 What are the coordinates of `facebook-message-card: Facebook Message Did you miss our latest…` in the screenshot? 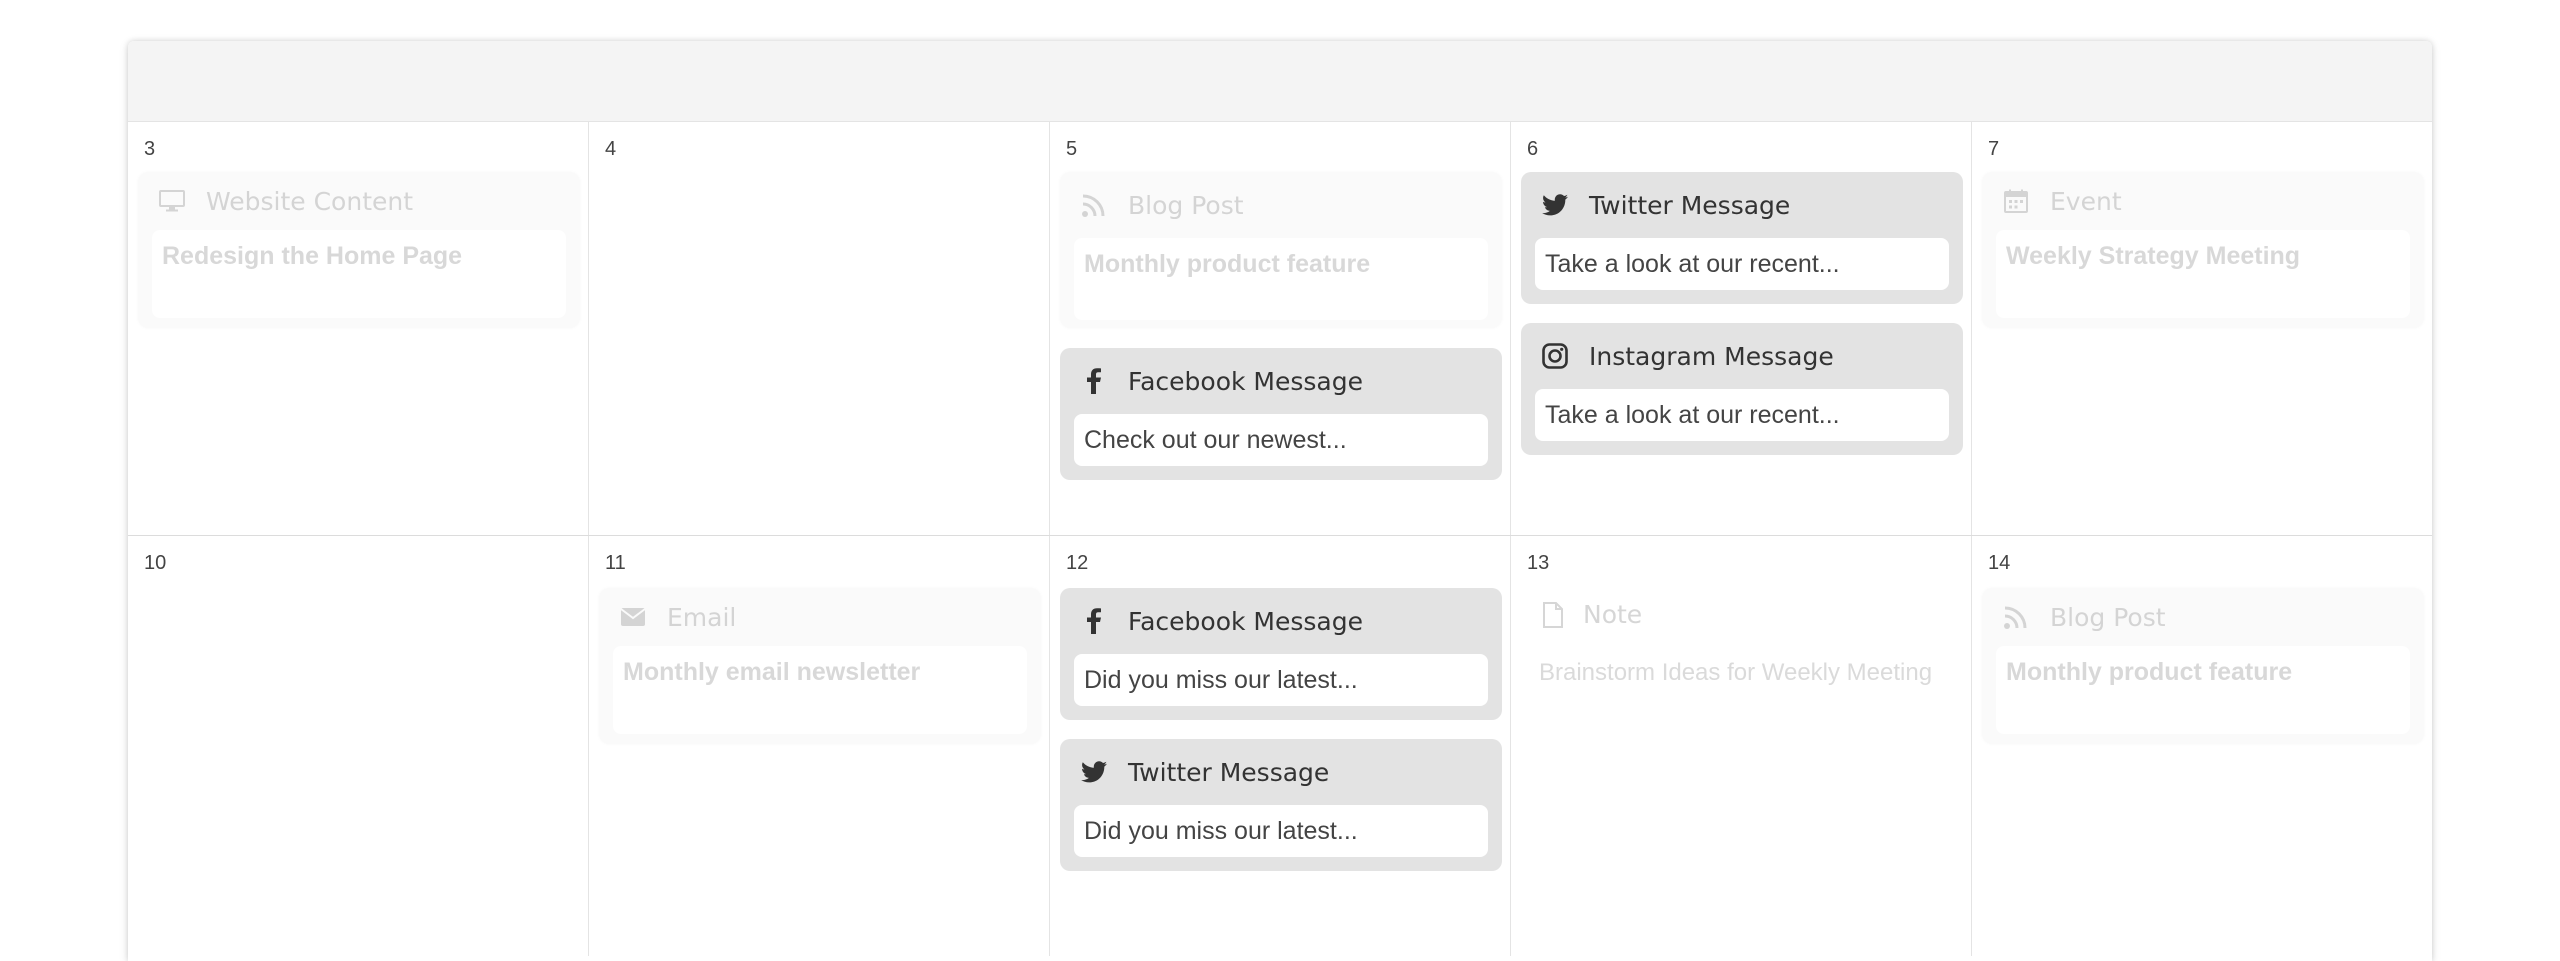 It's located at (1281, 654).